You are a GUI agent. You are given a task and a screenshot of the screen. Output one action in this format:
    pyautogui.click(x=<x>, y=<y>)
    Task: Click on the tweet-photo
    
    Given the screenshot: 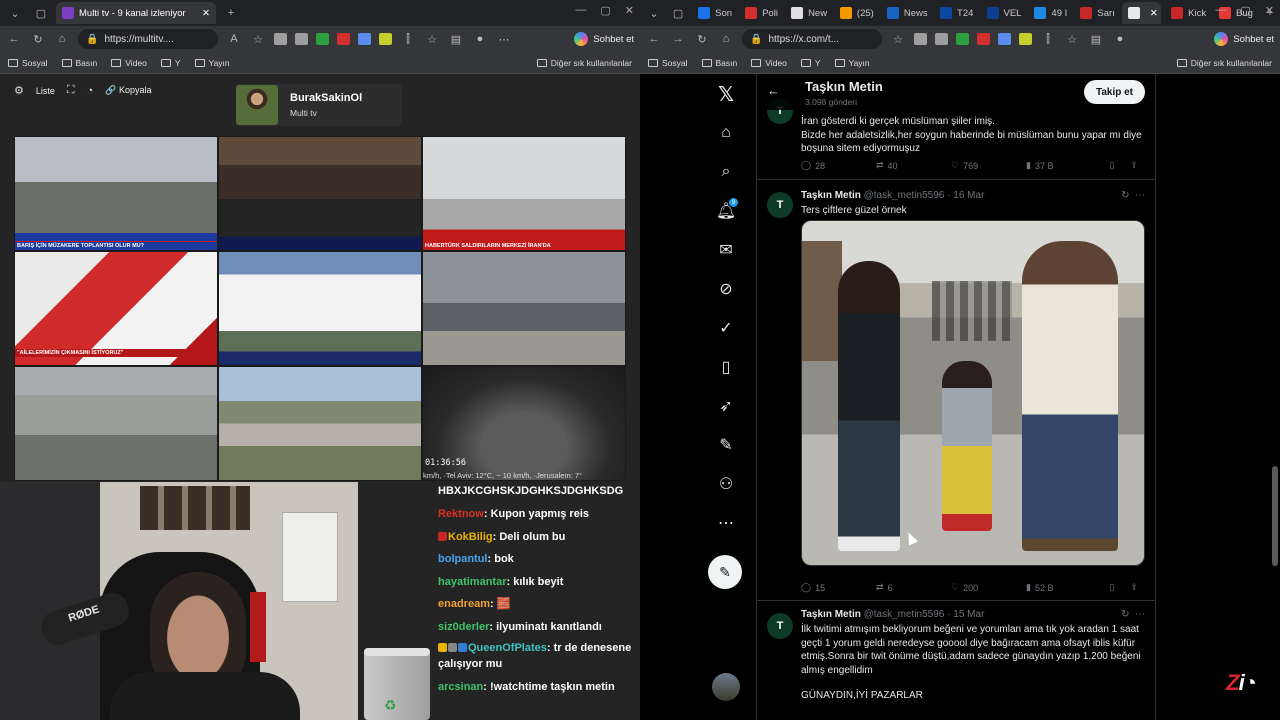 What is the action you would take?
    pyautogui.click(x=973, y=393)
    